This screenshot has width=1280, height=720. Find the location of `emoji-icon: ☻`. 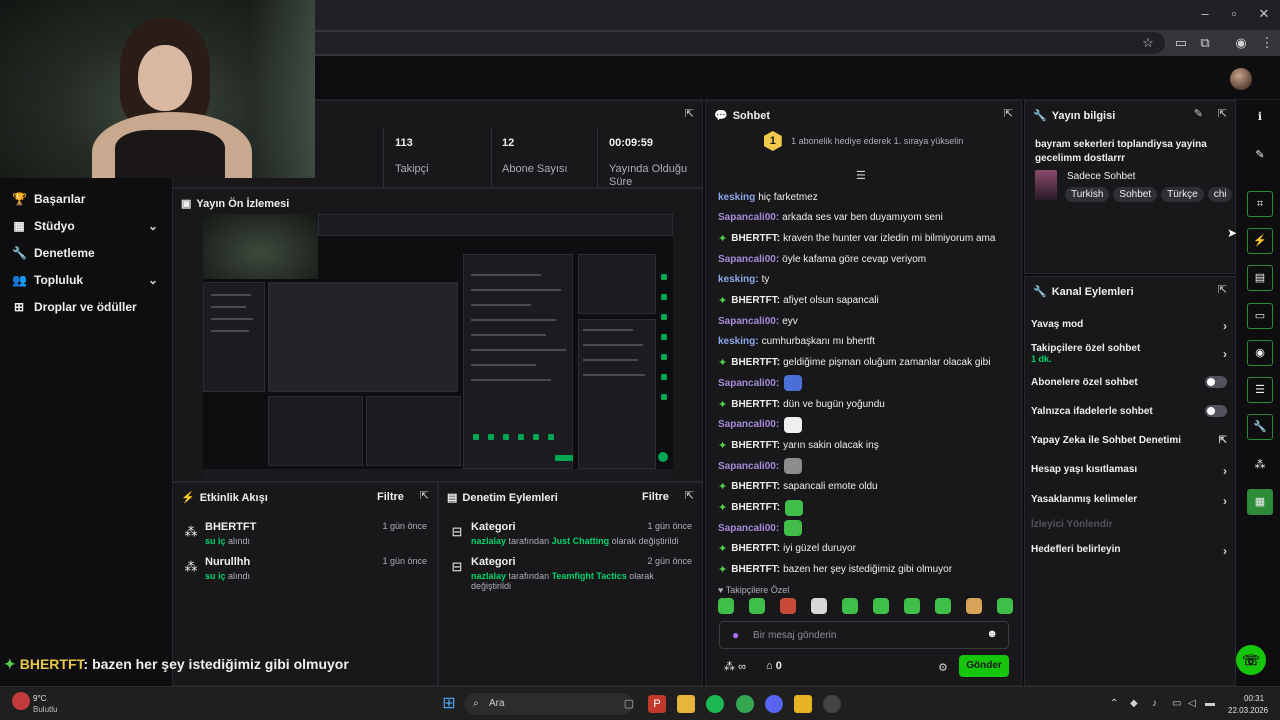

emoji-icon: ☻ is located at coordinates (992, 634).